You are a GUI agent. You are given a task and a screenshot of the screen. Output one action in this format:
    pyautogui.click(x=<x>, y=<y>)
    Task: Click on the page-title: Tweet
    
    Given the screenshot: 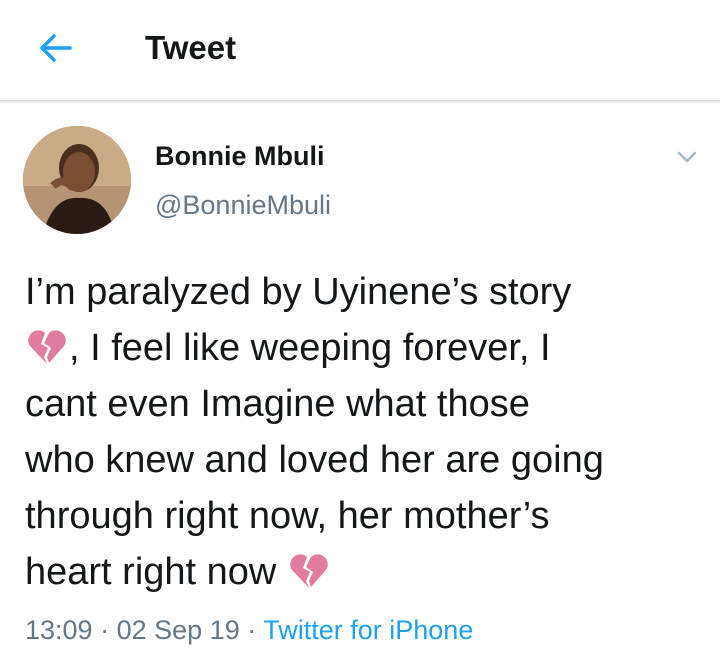 What is the action you would take?
    pyautogui.click(x=191, y=47)
    